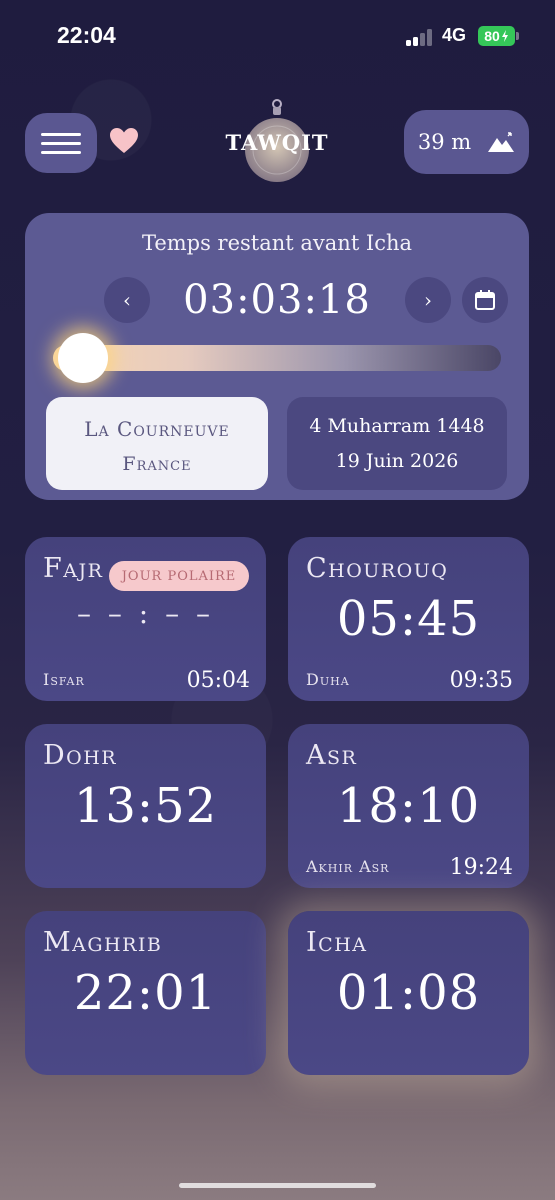 This screenshot has width=555, height=1200. What do you see at coordinates (481, 867) in the screenshot?
I see `prayer-sub-time: 19:24` at bounding box center [481, 867].